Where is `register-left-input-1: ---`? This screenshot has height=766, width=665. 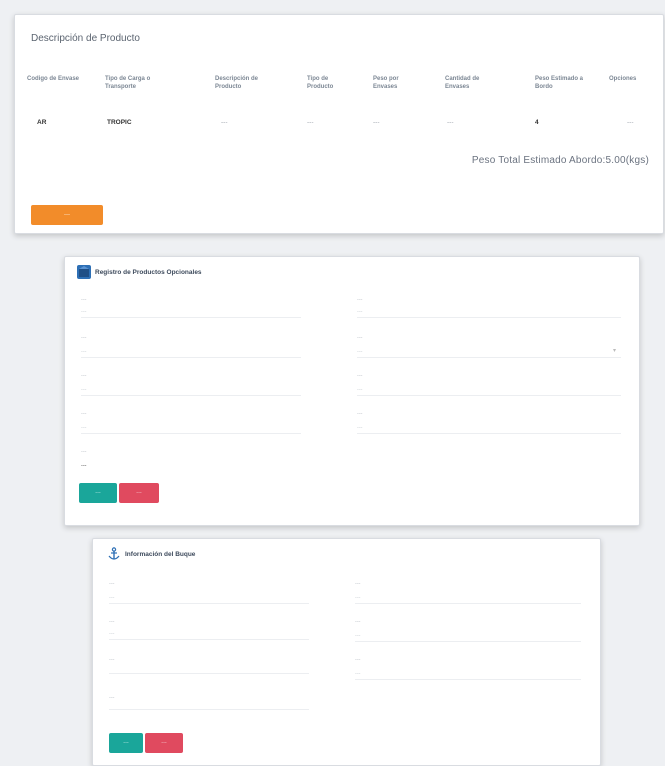 register-left-input-1: --- is located at coordinates (191, 313).